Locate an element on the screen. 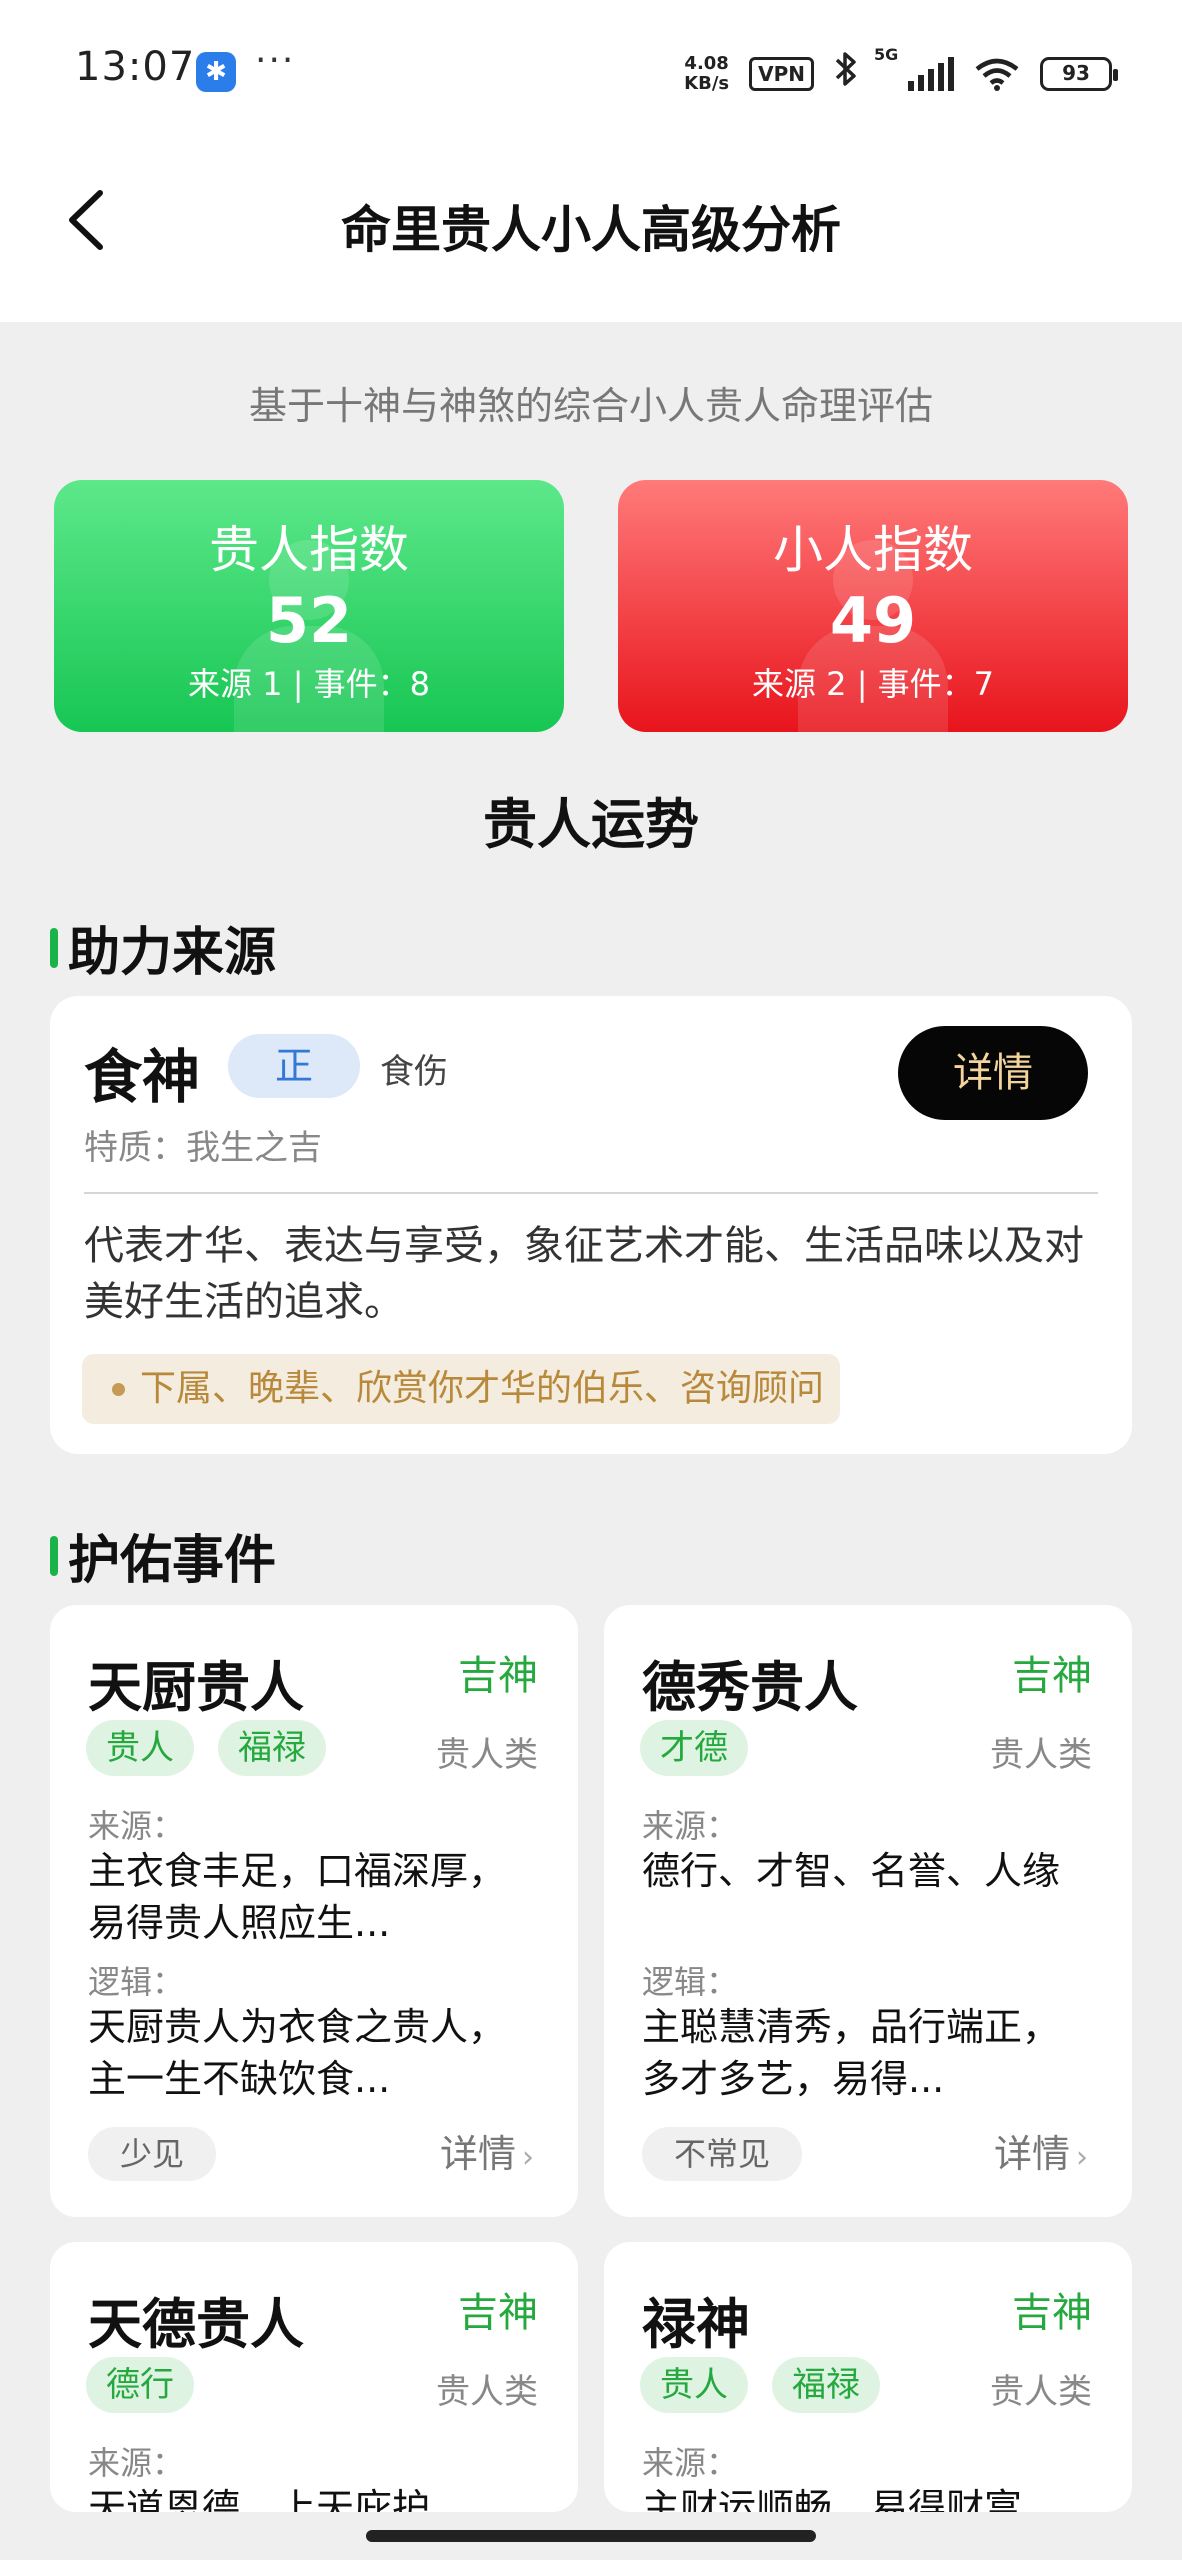  event-card: 禄神 吉神 贵人 福禄 贵人类 来源： 主财运顺畅，易得财富 is located at coordinates (868, 2377).